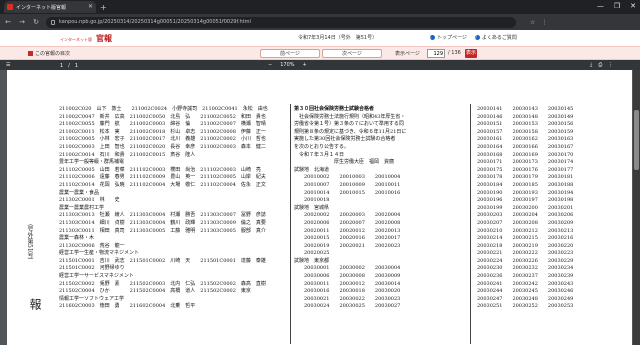 The image size is (640, 345). Describe the element at coordinates (77, 238) in the screenshot. I see `text-line: 農業一森林・木` at that location.